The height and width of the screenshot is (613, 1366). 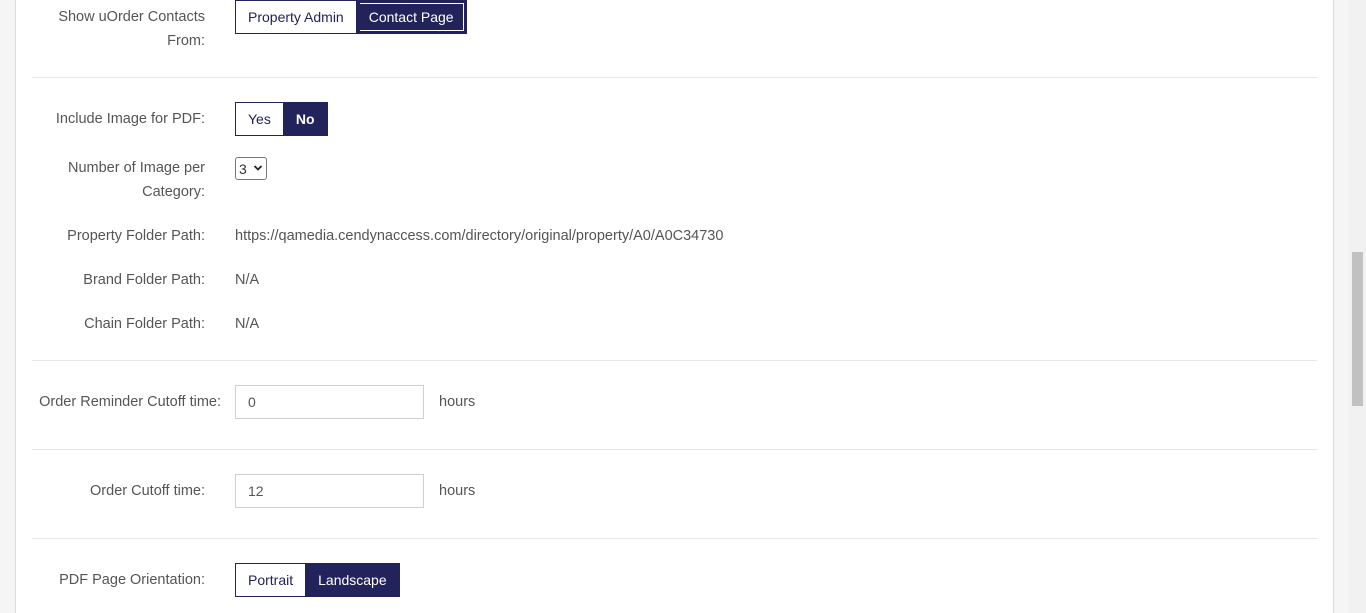 What do you see at coordinates (147, 491) in the screenshot?
I see `order-cutoff-label: Order Cutoff time:` at bounding box center [147, 491].